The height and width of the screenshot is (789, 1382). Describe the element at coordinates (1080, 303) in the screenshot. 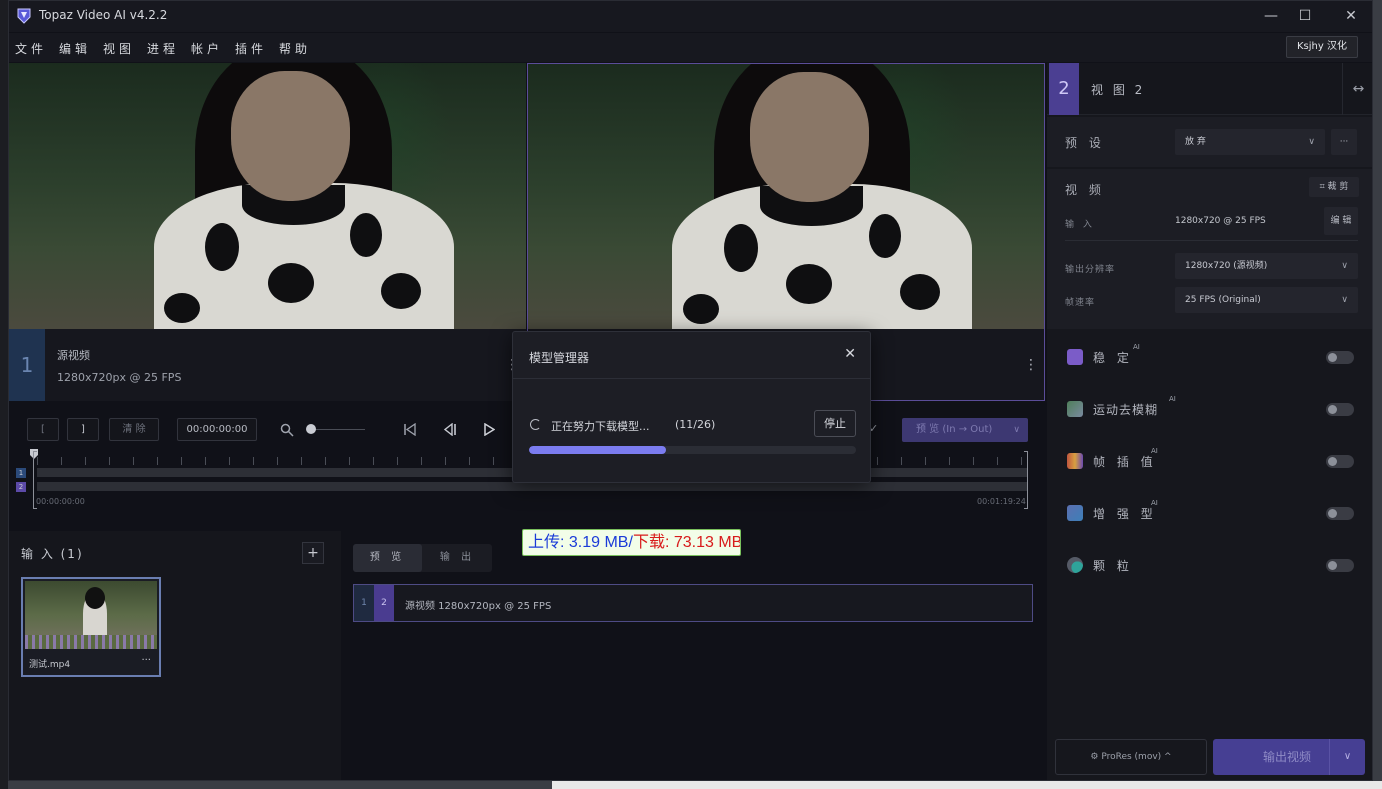

I see `frame-rate-label: 帧速率` at that location.